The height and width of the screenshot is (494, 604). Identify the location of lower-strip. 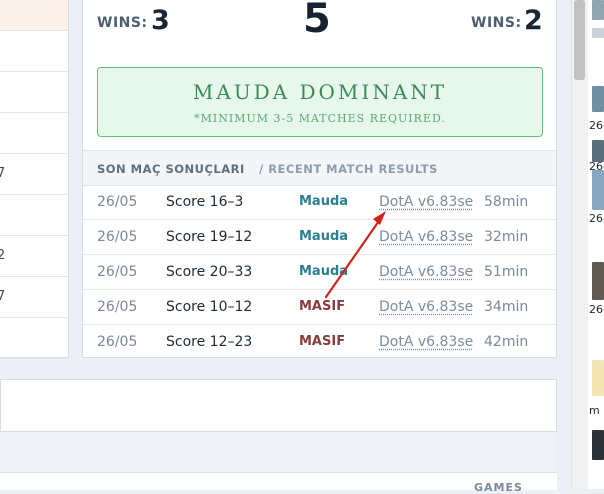
(278, 452).